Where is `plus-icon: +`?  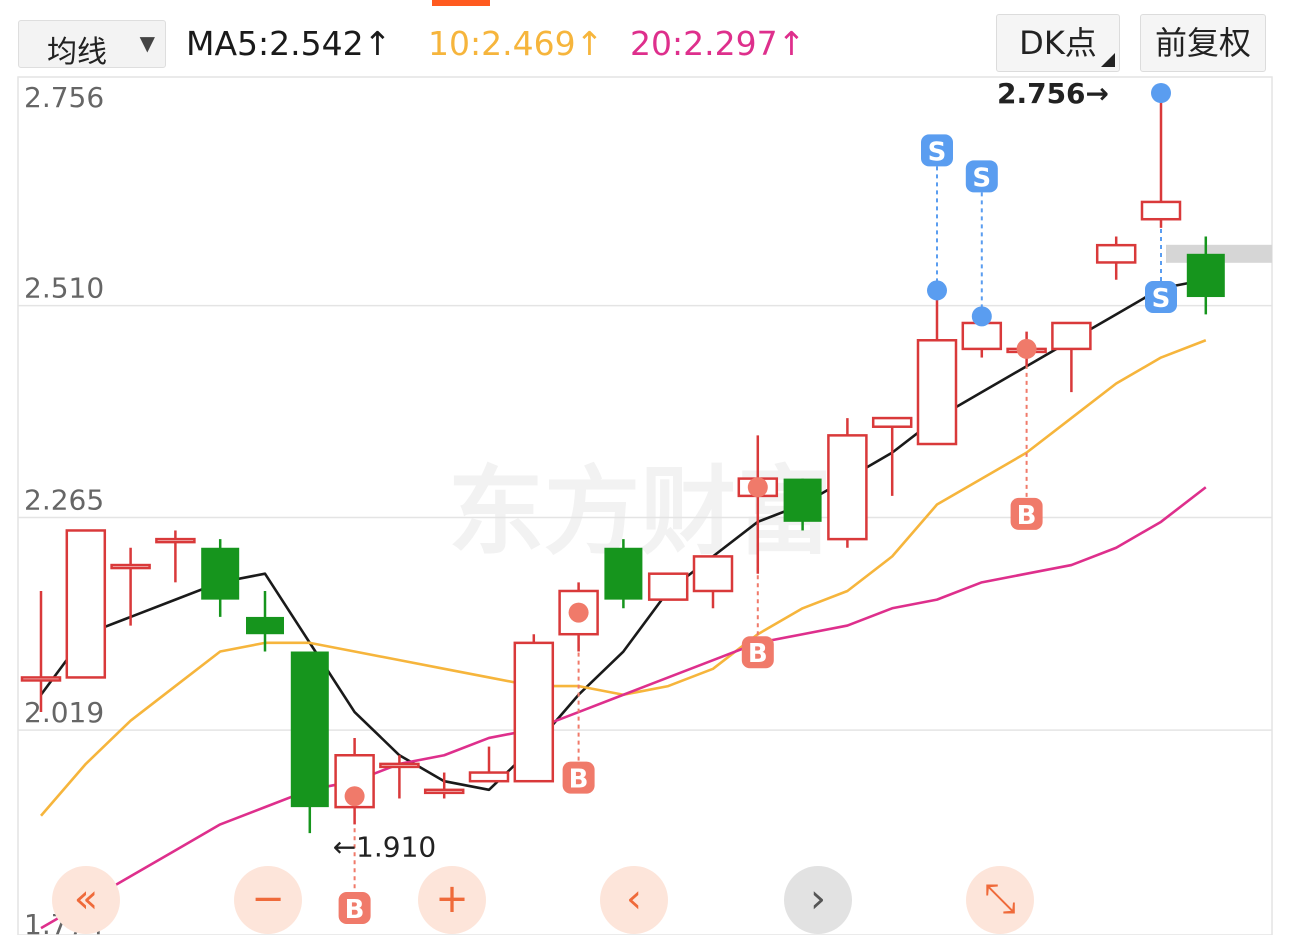
plus-icon: + is located at coordinates (452, 899).